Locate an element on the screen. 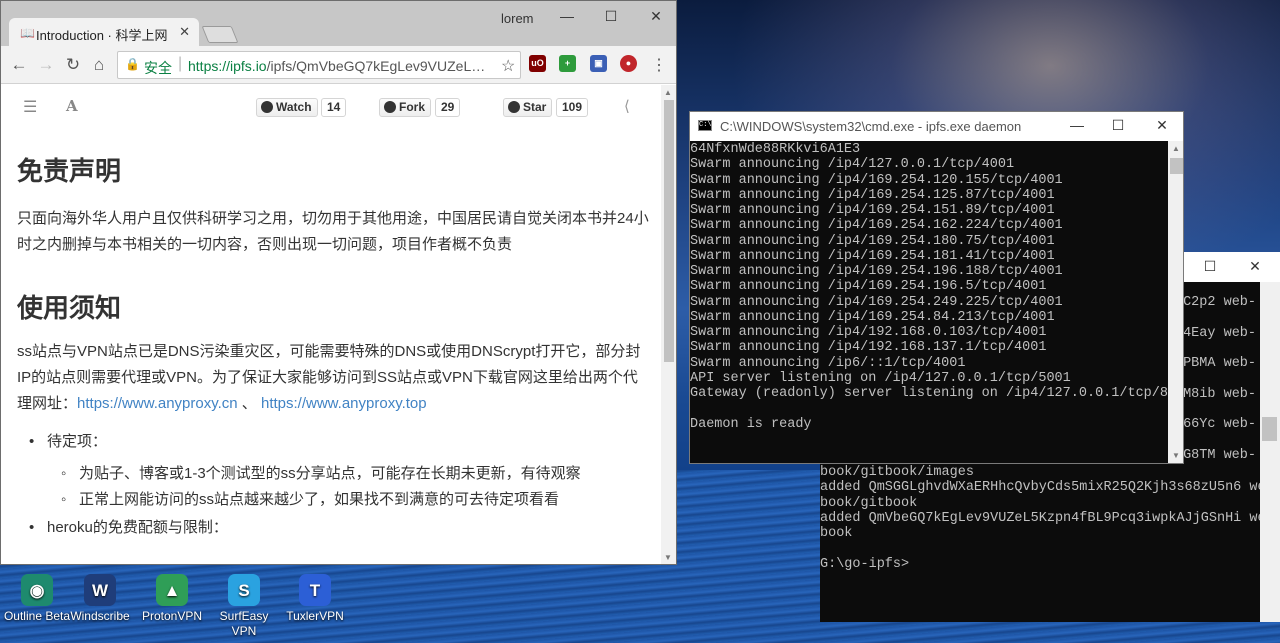 The width and height of the screenshot is (1280, 643). toc-menu-icon: ☰ is located at coordinates (30, 107).